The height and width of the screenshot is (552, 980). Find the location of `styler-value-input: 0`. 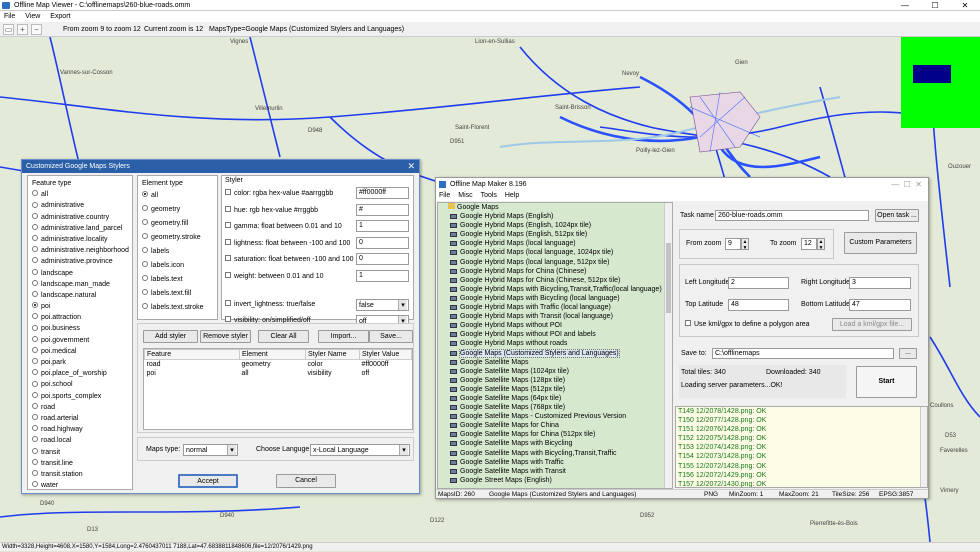

styler-value-input: 0 is located at coordinates (382, 259).